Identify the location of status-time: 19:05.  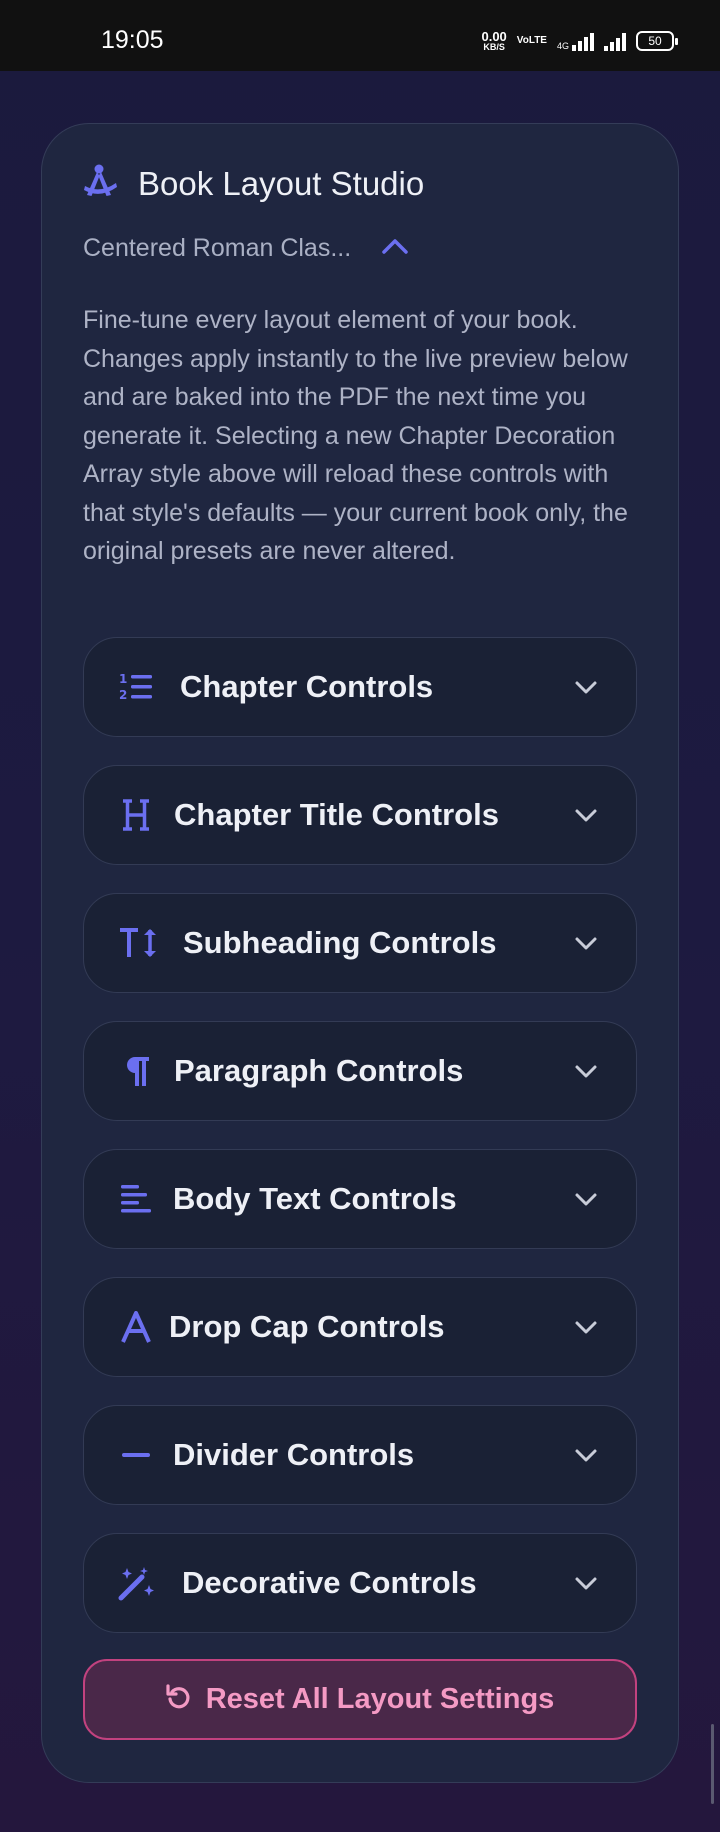
(132, 40).